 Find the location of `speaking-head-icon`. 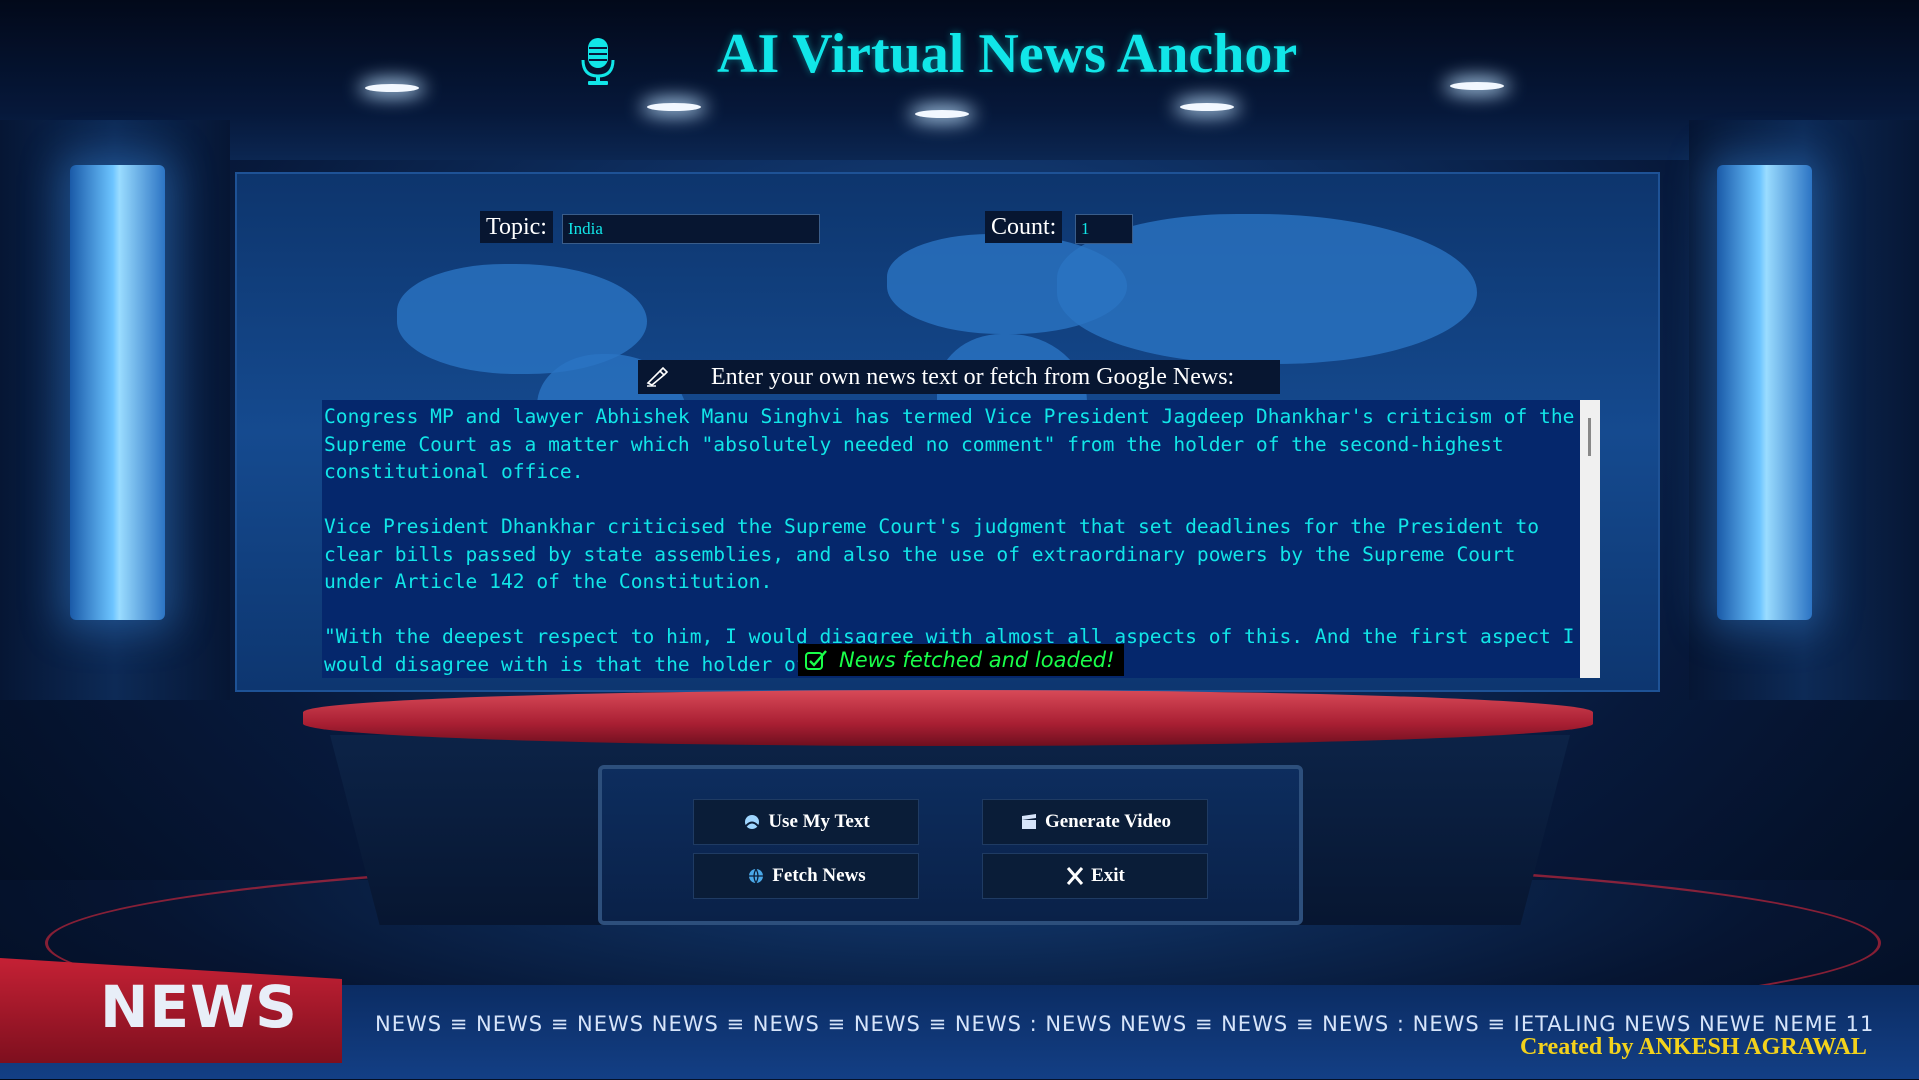

speaking-head-icon is located at coordinates (752, 822).